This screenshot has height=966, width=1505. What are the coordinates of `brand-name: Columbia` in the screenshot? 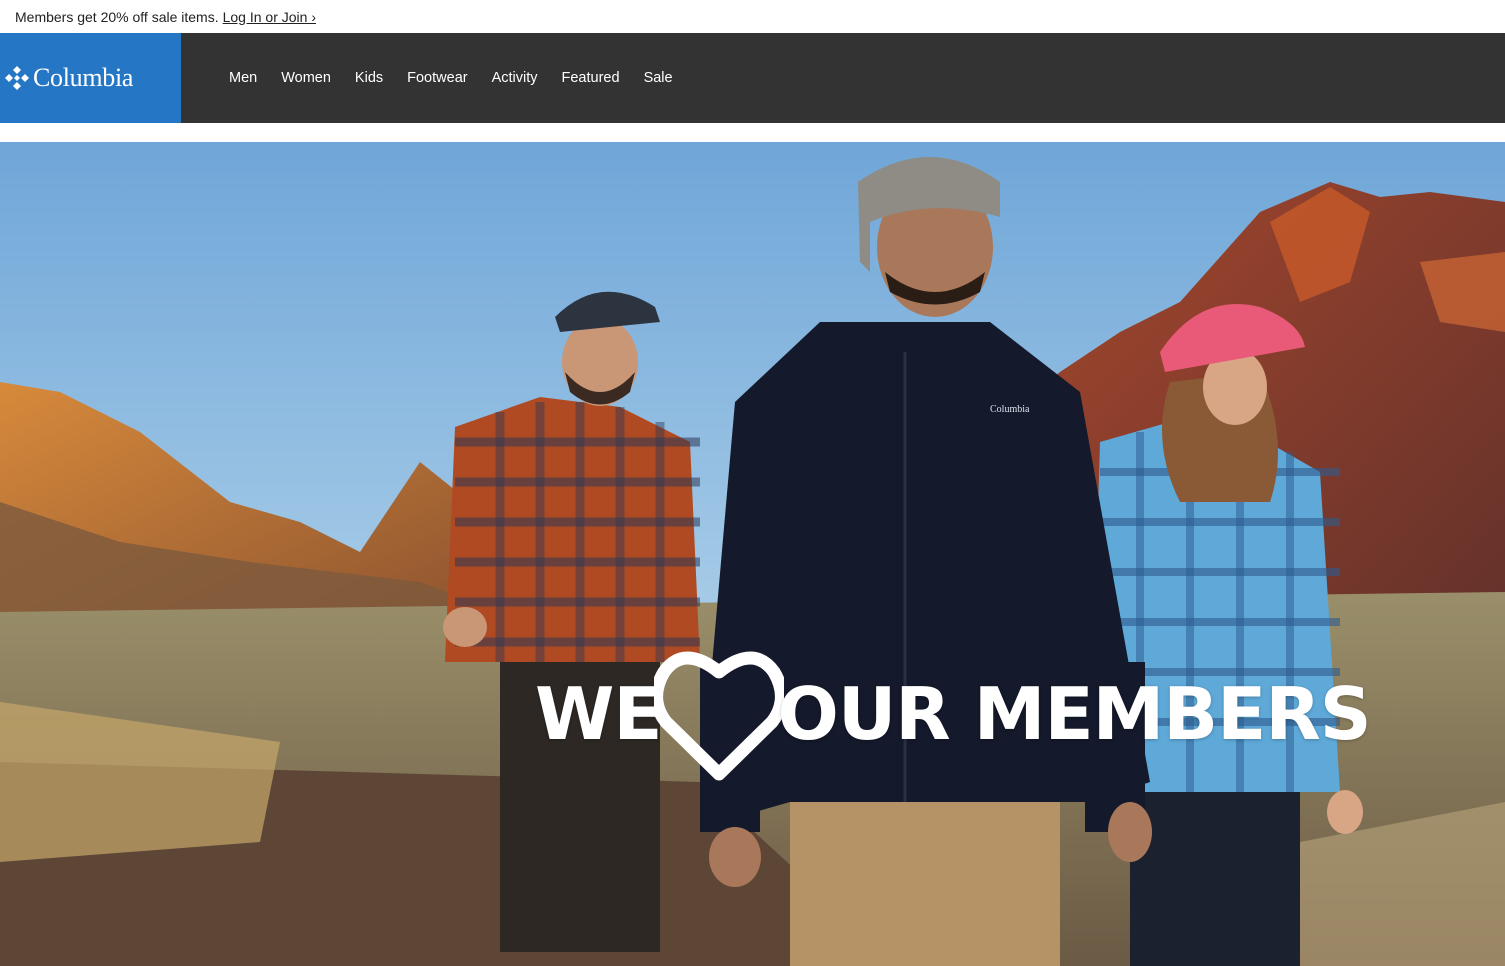 It's located at (83, 77).